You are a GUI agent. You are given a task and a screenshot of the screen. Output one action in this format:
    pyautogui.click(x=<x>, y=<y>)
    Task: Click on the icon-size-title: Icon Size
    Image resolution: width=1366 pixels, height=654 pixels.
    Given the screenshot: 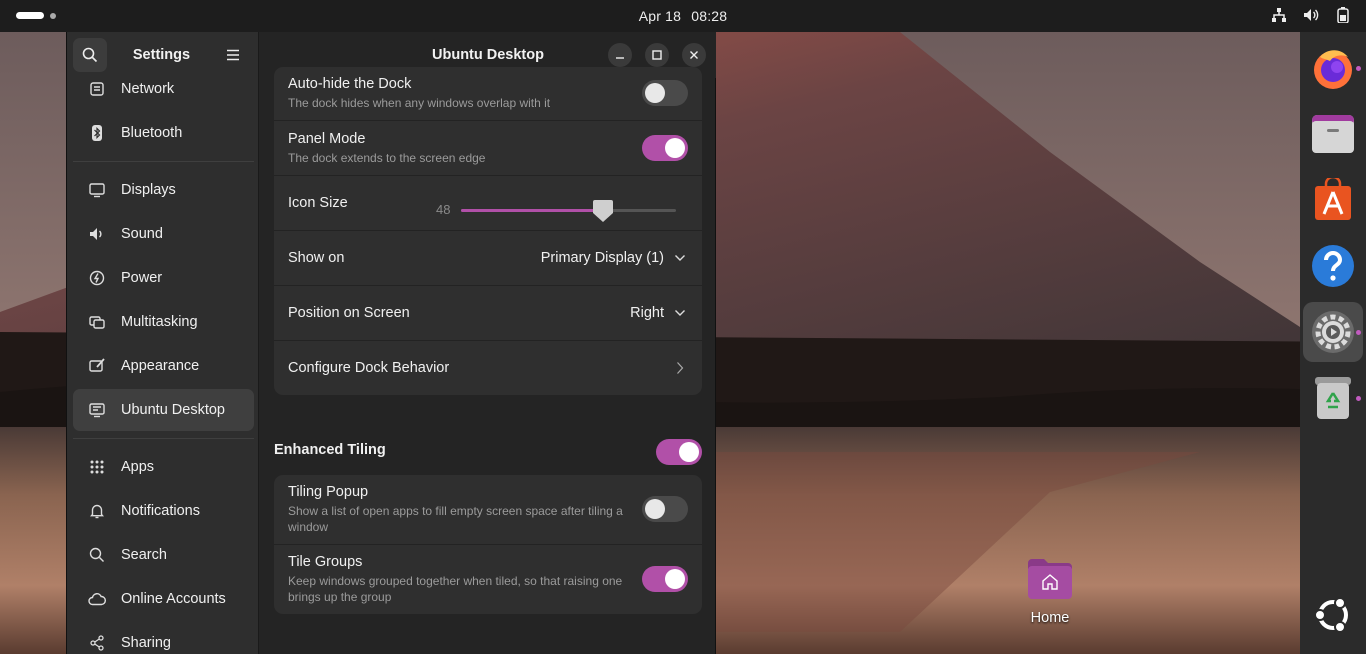 What is the action you would take?
    pyautogui.click(x=318, y=203)
    